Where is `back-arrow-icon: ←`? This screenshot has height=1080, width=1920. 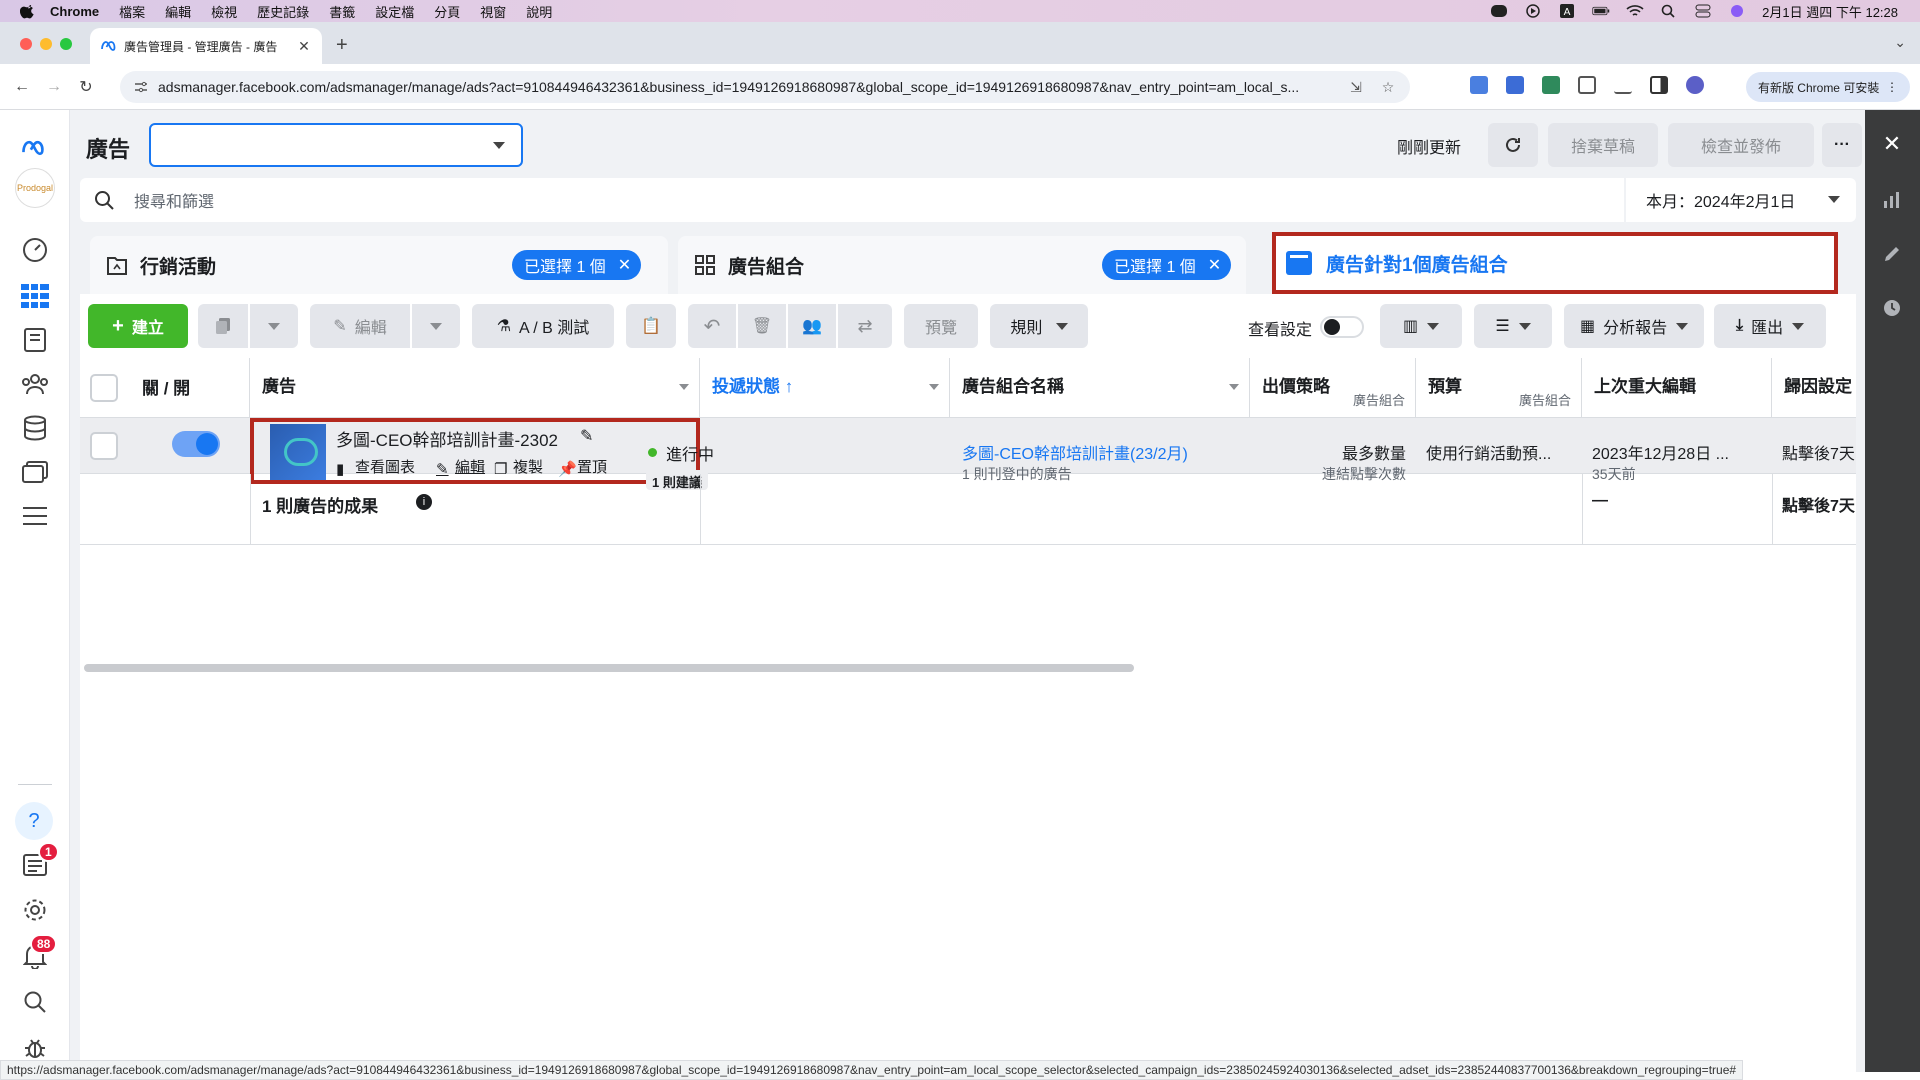 back-arrow-icon: ← is located at coordinates (22, 87).